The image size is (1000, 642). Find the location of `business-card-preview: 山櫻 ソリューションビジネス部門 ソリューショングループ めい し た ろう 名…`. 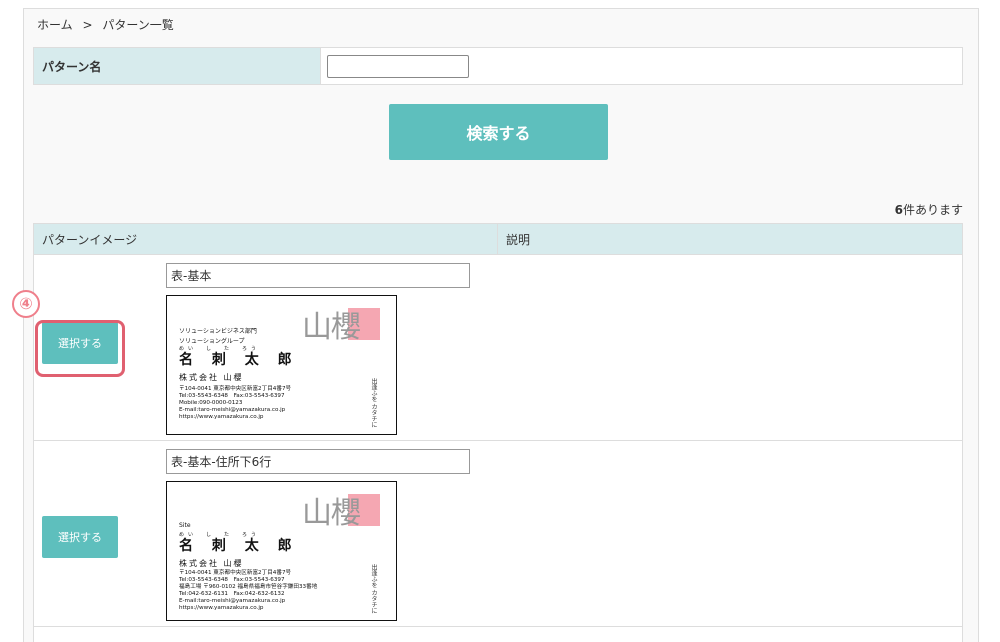

business-card-preview: 山櫻 ソリューションビジネス部門 ソリューショングループ めい し た ろう 名… is located at coordinates (281, 365).